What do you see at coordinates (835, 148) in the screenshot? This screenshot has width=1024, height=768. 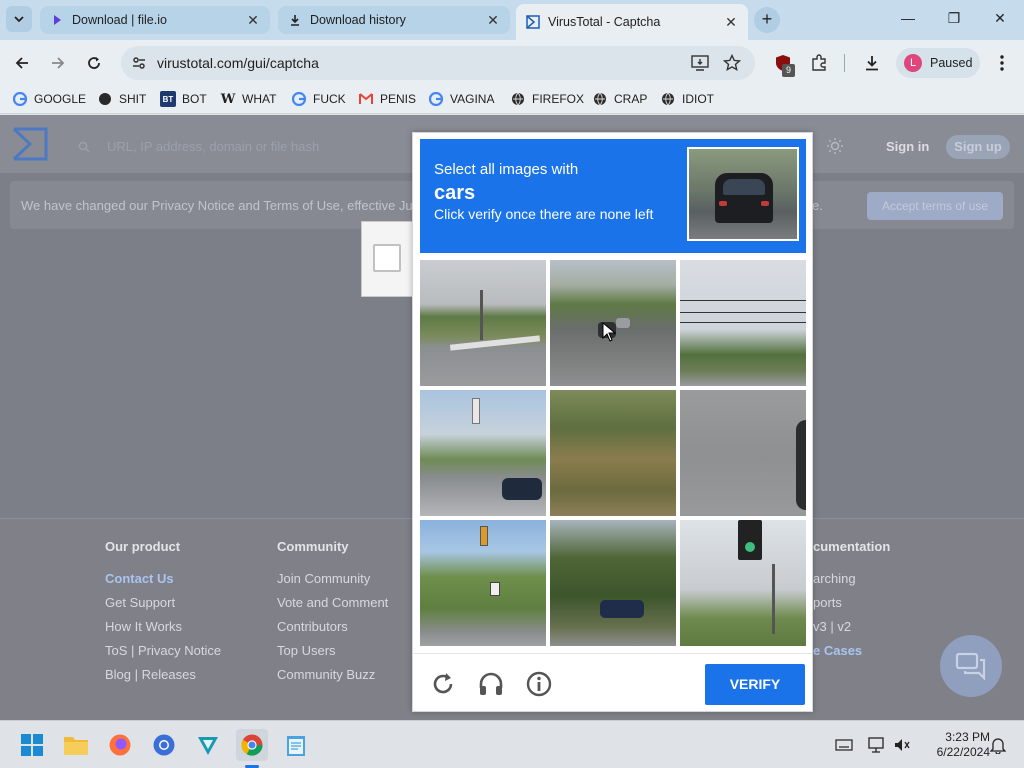 I see `theme-toggle-icon` at bounding box center [835, 148].